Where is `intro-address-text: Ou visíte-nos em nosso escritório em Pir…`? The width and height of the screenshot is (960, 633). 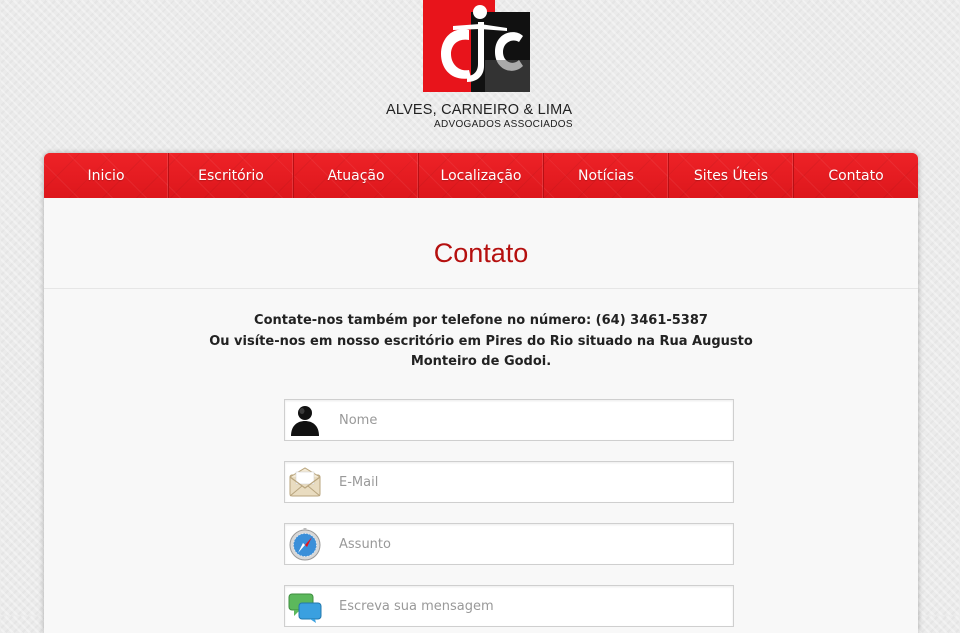
intro-address-text: Ou visíte-nos em nosso escritório em Pir… is located at coordinates (481, 351).